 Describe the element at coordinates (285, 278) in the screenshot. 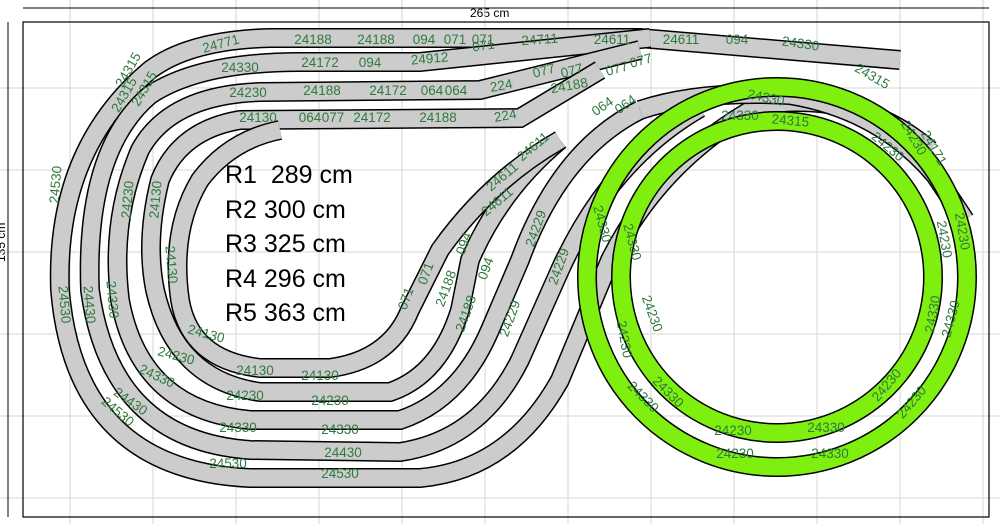

I see `radius-r4: R4 296 cm` at that location.